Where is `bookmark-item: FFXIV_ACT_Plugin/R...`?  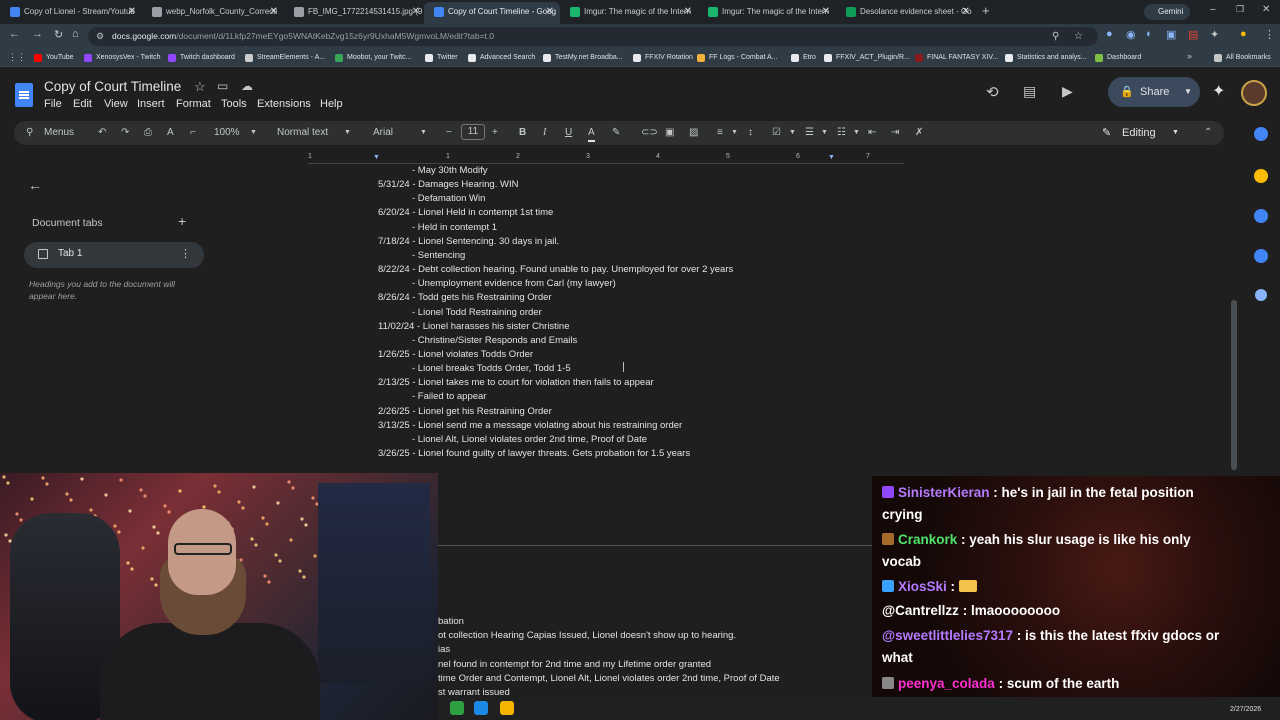 bookmark-item: FFXIV_ACT_Plugin/R... is located at coordinates (867, 58).